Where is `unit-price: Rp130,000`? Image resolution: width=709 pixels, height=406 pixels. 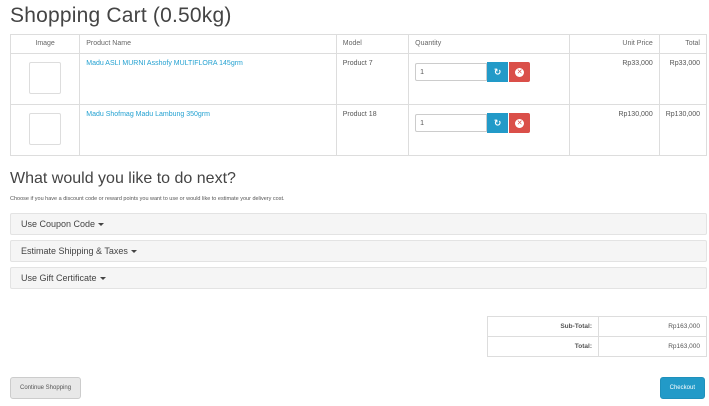 unit-price: Rp130,000 is located at coordinates (614, 130).